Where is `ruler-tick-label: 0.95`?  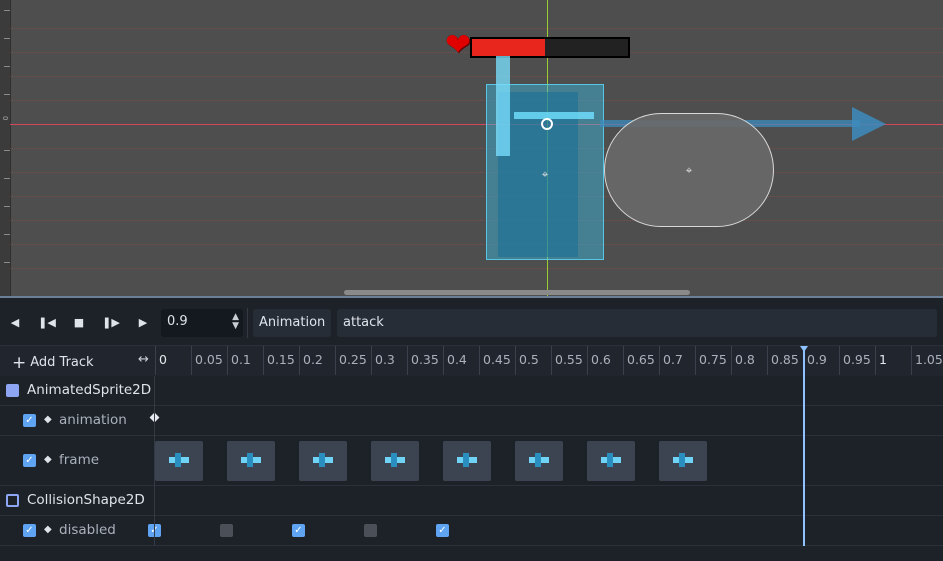 ruler-tick-label: 0.95 is located at coordinates (857, 360).